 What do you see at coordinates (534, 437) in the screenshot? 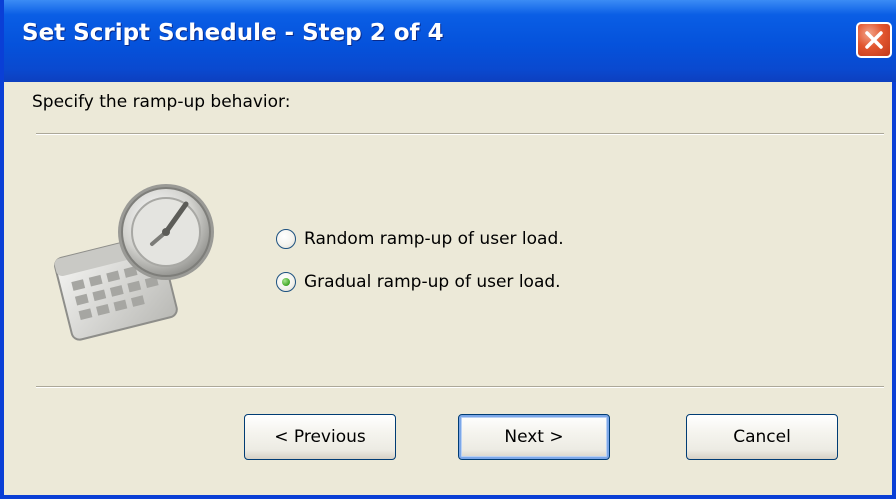
I see `next-button: Next >` at bounding box center [534, 437].